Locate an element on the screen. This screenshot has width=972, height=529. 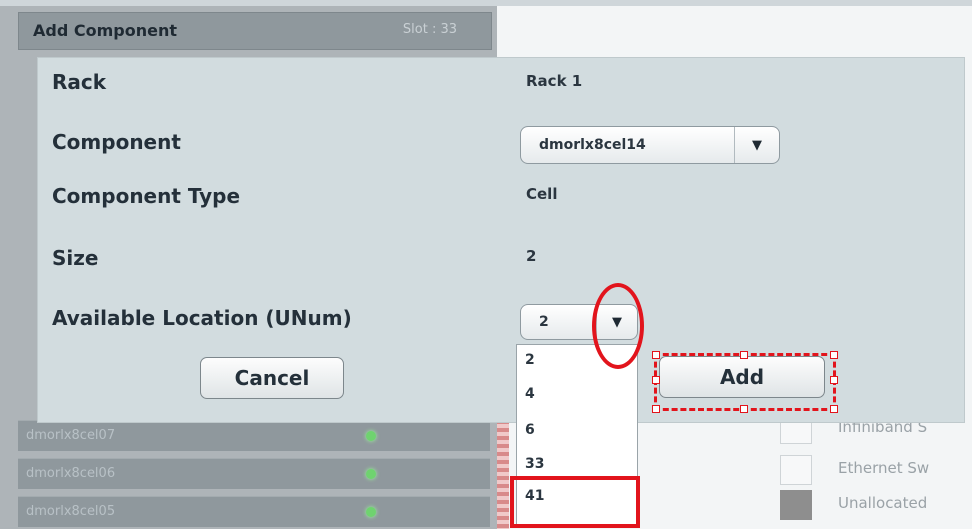
slot-label: Slot : 33 is located at coordinates (429, 29).